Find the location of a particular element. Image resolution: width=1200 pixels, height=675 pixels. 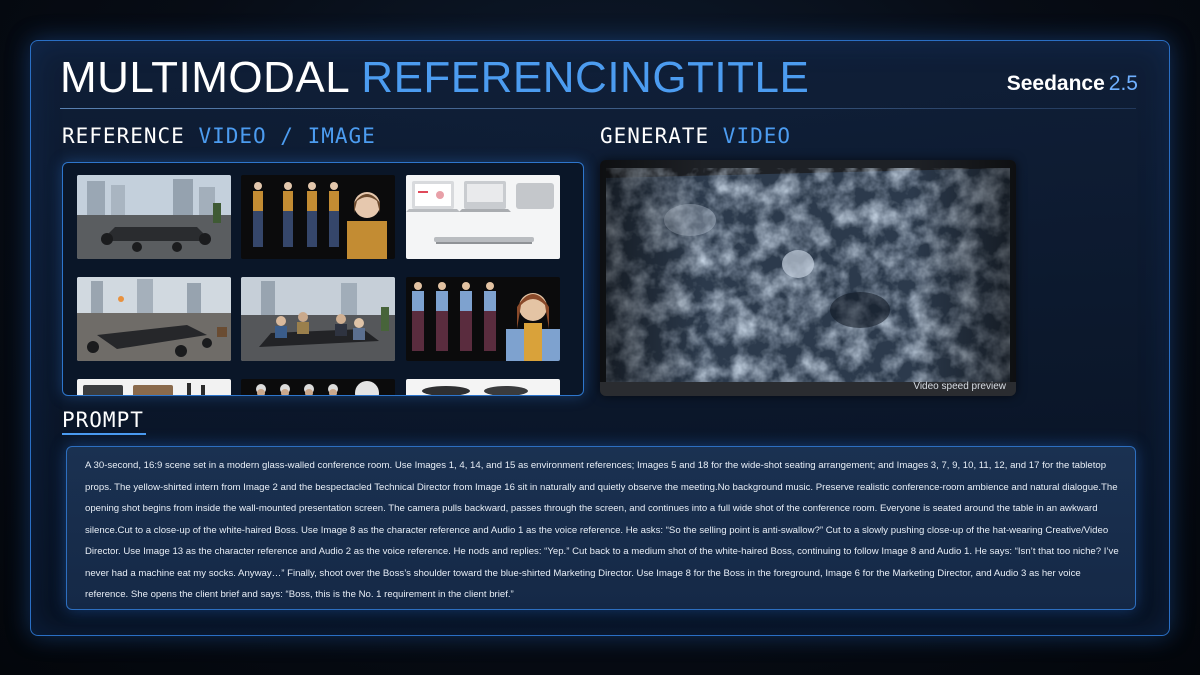

title-main: MULTIMODAL is located at coordinates (211, 77).